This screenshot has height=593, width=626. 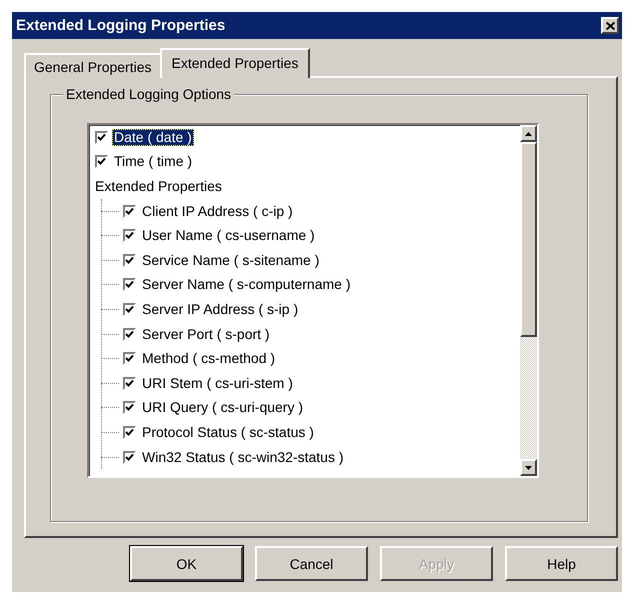 What do you see at coordinates (246, 285) in the screenshot?
I see `option-label: Server Name ( s-computername )` at bounding box center [246, 285].